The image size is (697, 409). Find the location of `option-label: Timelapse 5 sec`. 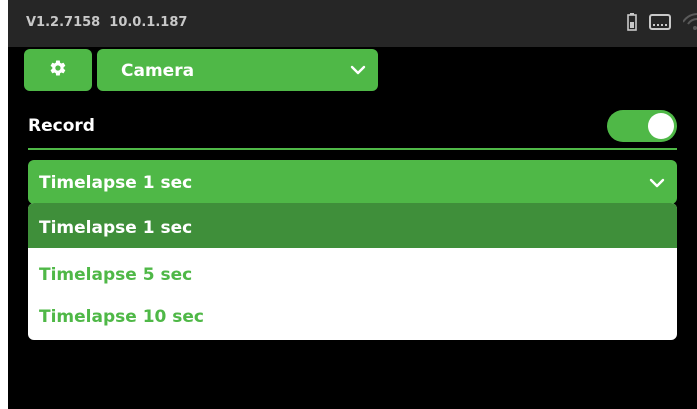

option-label: Timelapse 5 sec is located at coordinates (116, 275).